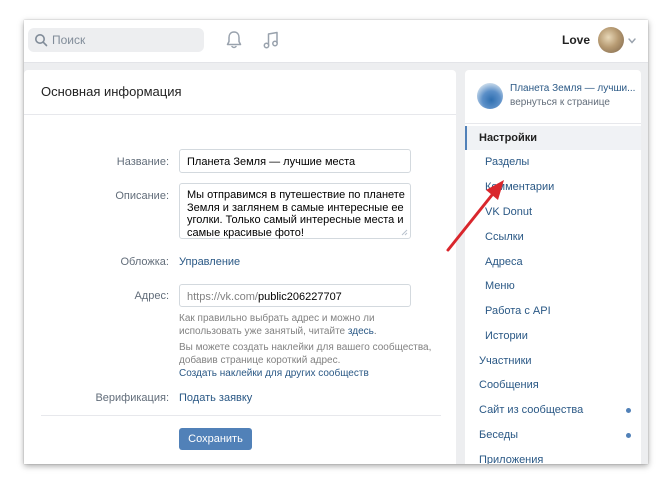 The width and height of the screenshot is (671, 490). Describe the element at coordinates (507, 162) in the screenshot. I see `sidebar-item-sections: Разделы` at that location.